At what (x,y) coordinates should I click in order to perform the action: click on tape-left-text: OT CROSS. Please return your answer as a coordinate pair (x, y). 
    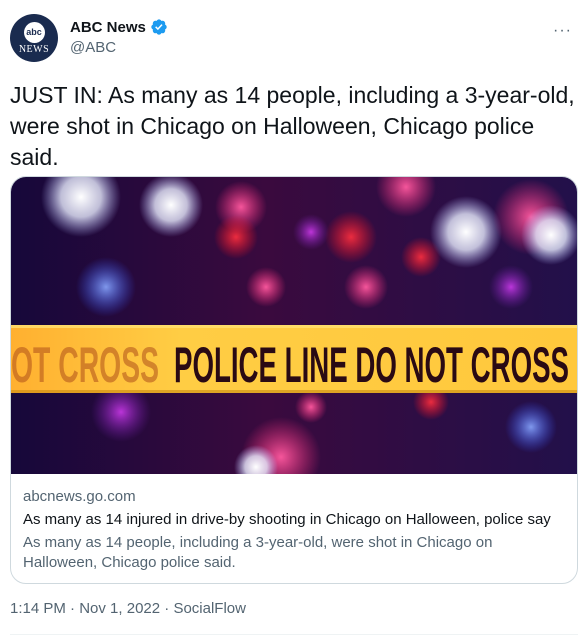
    Looking at the image, I should click on (85, 365).